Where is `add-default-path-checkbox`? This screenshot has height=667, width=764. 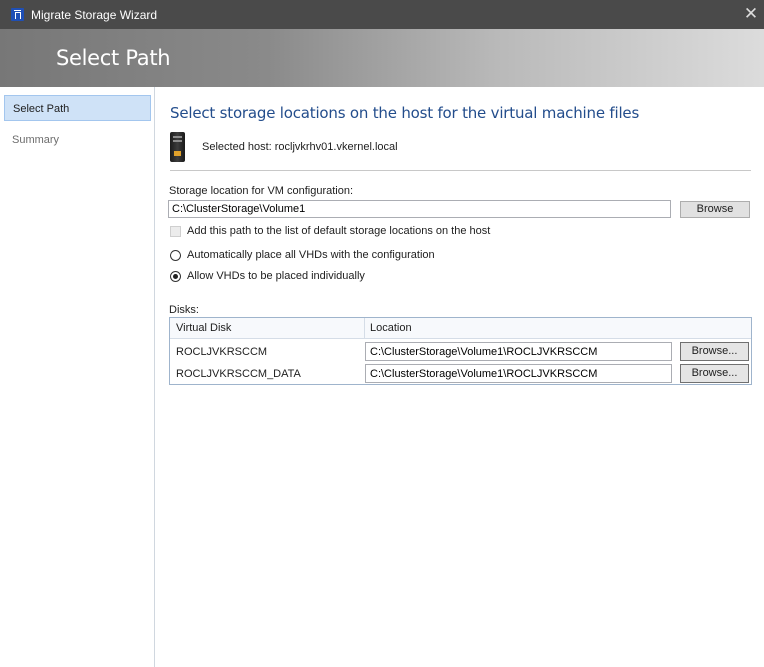 add-default-path-checkbox is located at coordinates (175, 231).